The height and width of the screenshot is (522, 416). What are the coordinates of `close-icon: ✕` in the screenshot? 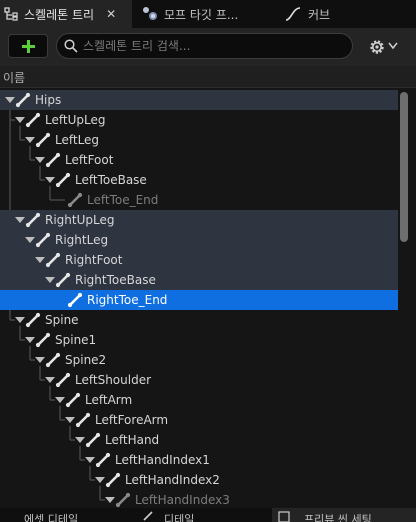 It's located at (111, 14).